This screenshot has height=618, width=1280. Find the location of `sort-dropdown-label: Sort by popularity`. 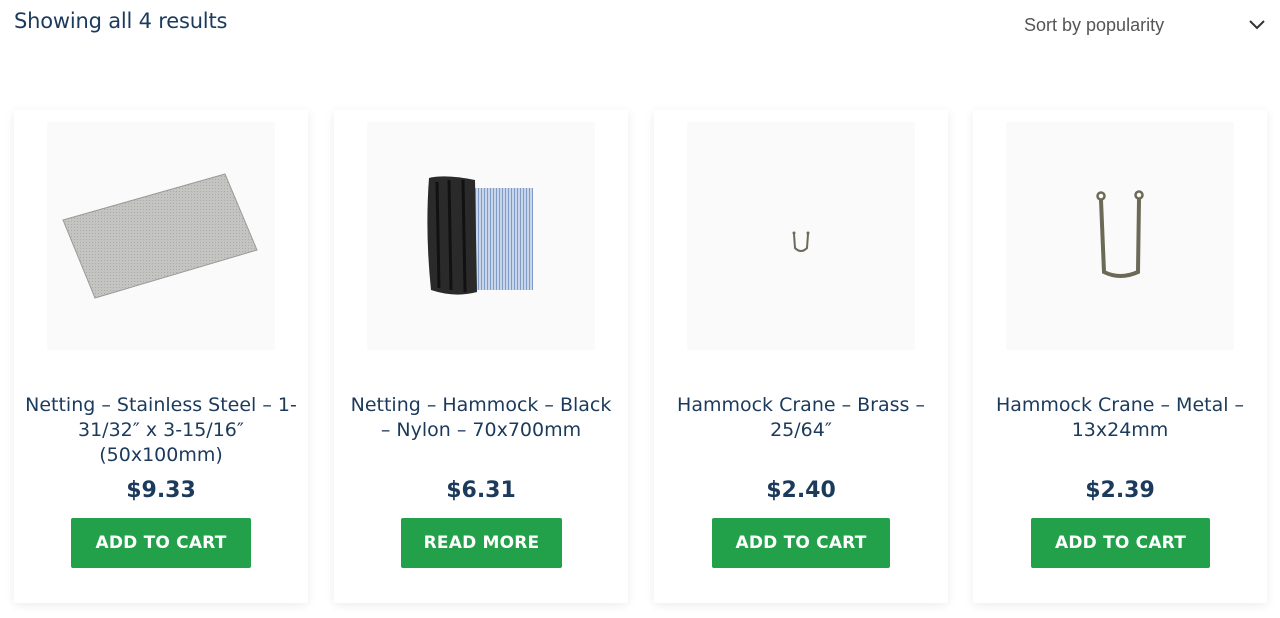

sort-dropdown-label: Sort by popularity is located at coordinates (1094, 24).